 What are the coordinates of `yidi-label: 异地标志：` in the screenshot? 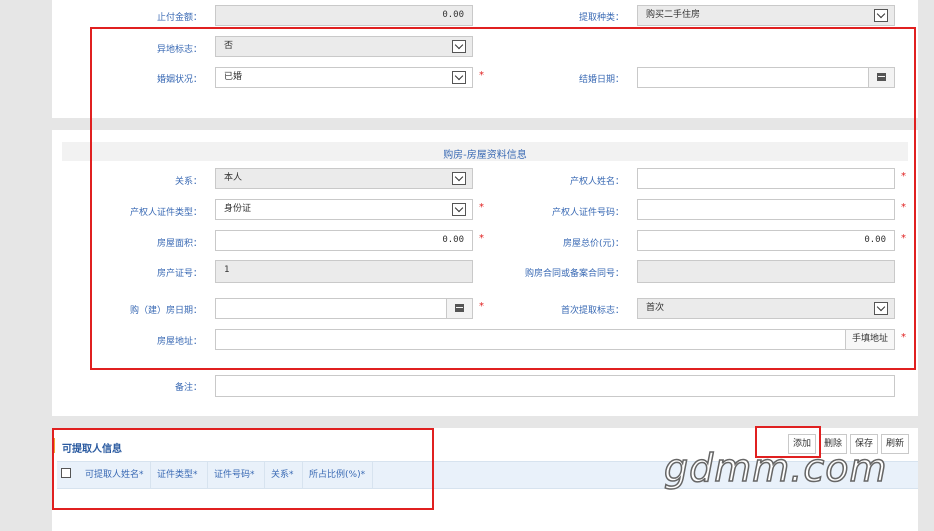 It's located at (179, 50).